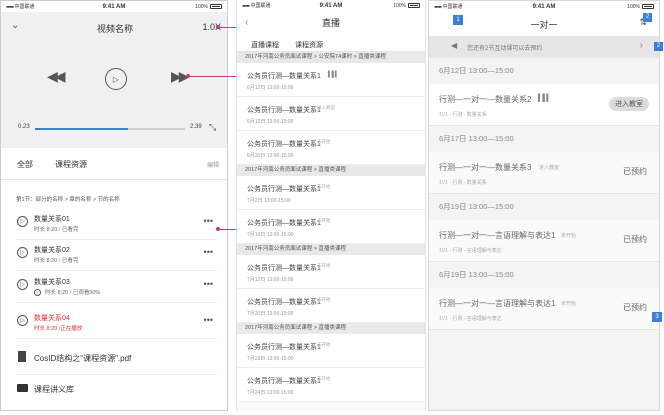 This screenshot has width=664, height=415. Describe the element at coordinates (549, 168) in the screenshot. I see `session-tag: 进入教室` at that location.